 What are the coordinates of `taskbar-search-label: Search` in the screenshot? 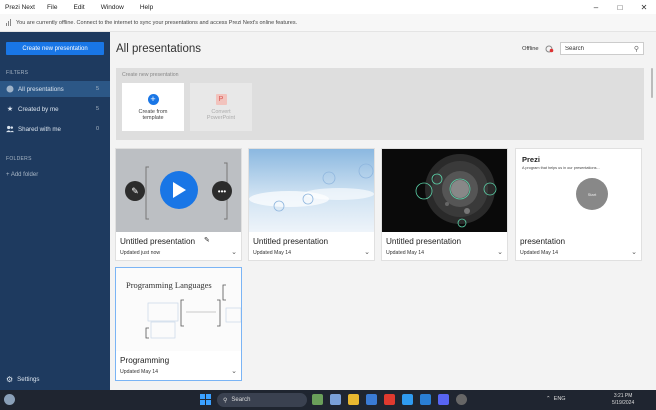 It's located at (241, 400).